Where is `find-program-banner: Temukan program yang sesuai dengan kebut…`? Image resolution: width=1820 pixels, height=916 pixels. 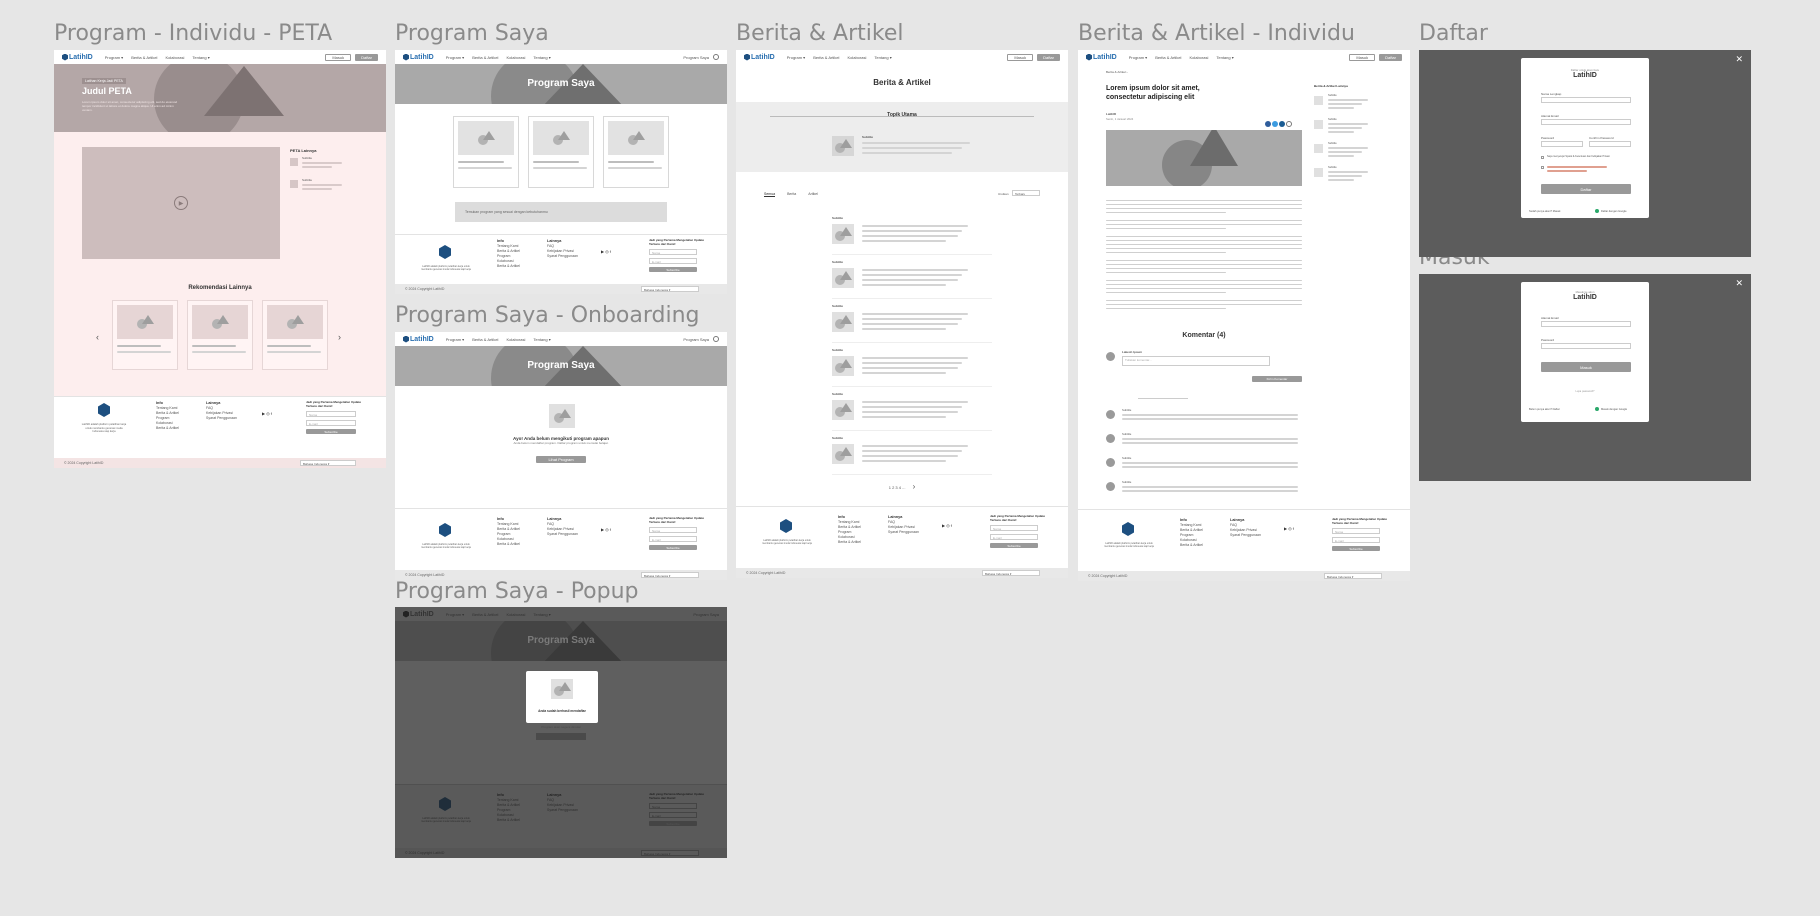 find-program-banner: Temukan program yang sesuai dengan kebut… is located at coordinates (561, 212).